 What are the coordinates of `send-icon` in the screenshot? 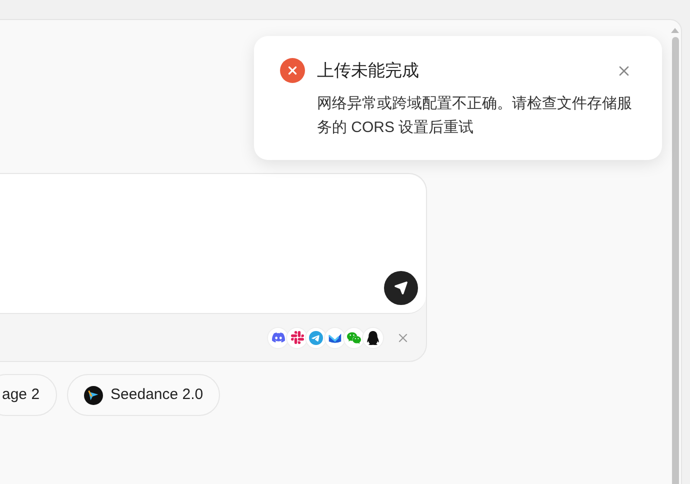 It's located at (401, 288).